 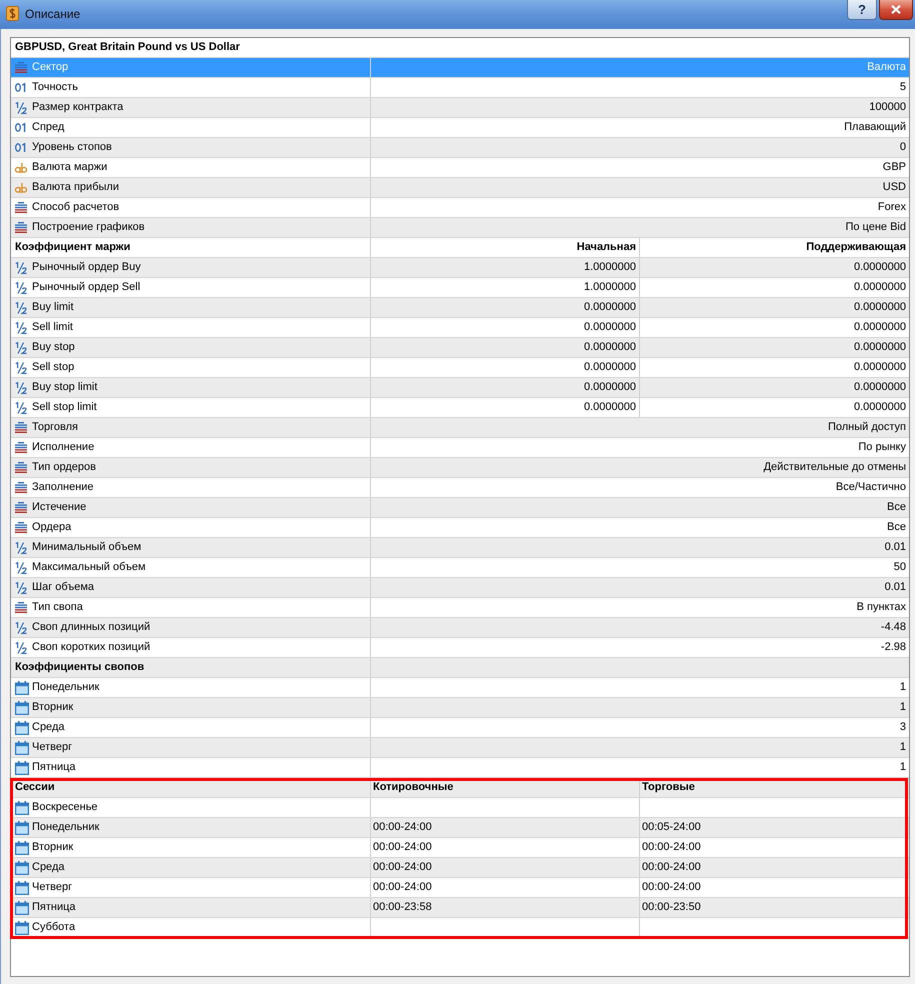 What do you see at coordinates (86, 288) in the screenshot?
I see `property-name: Рыночный ордер Sell` at bounding box center [86, 288].